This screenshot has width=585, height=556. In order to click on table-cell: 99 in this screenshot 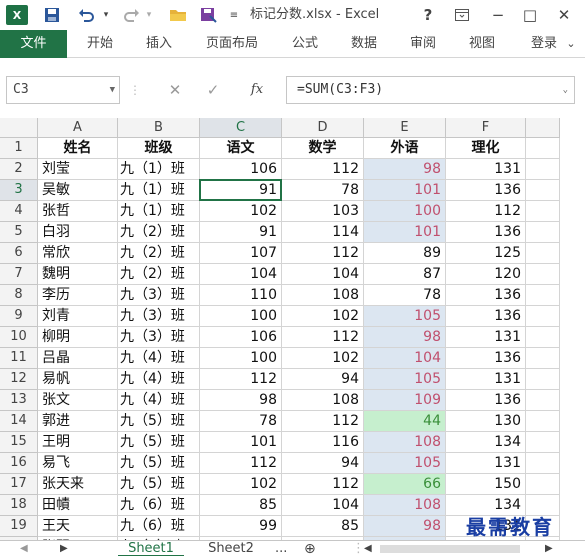, I will do `click(241, 526)`.